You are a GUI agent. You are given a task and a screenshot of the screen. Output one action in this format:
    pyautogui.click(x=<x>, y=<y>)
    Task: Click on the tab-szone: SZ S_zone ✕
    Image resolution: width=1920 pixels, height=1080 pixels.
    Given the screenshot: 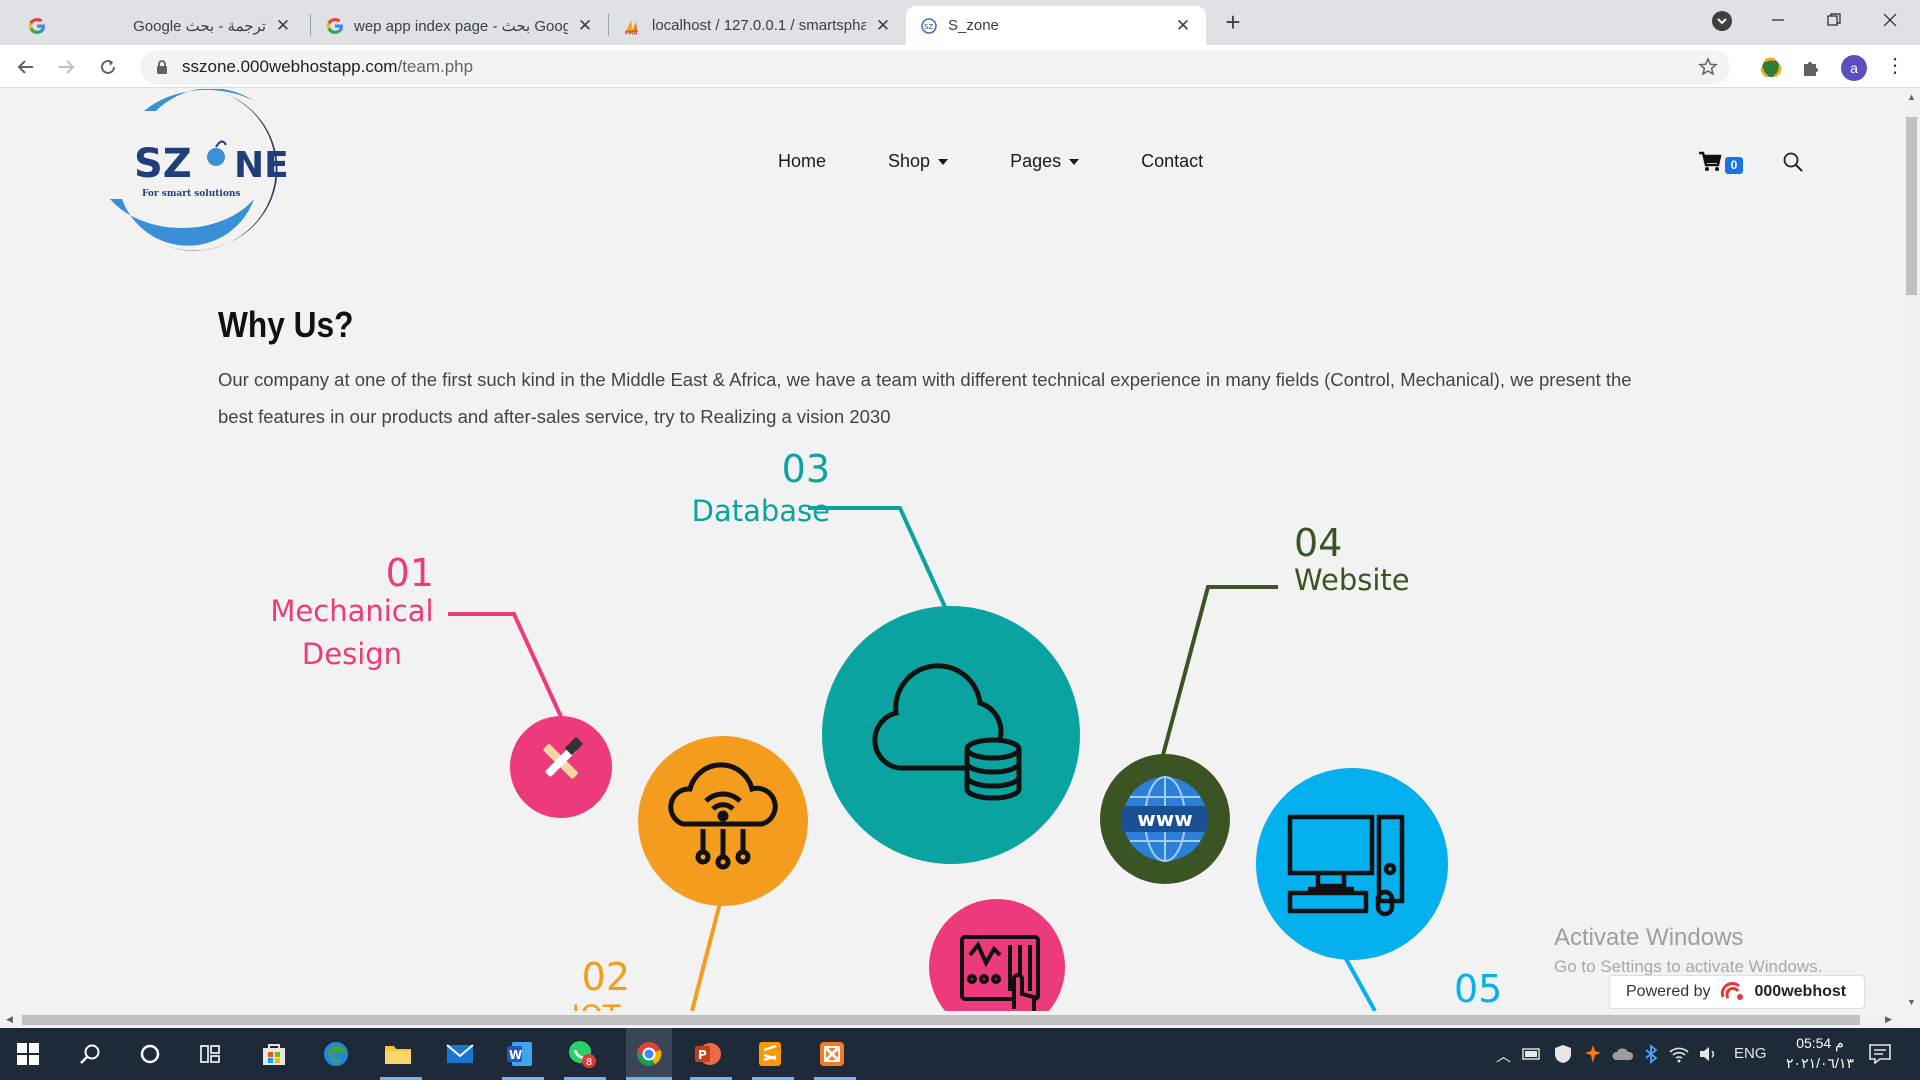 What is the action you would take?
    pyautogui.click(x=1056, y=25)
    